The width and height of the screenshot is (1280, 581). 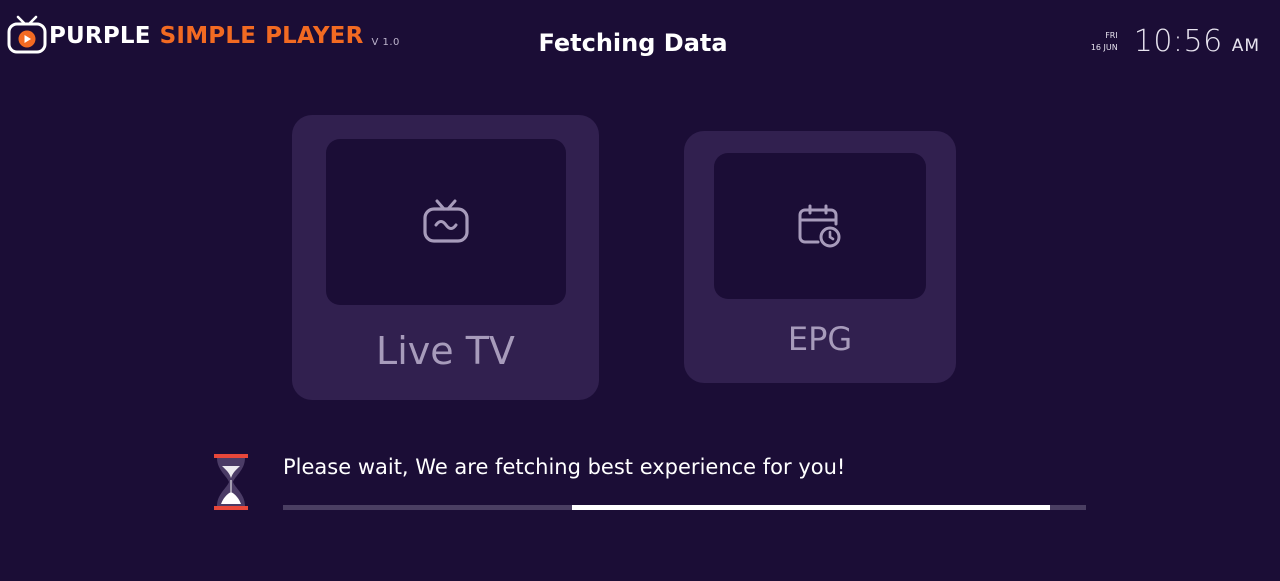 What do you see at coordinates (811, 507) in the screenshot?
I see `progress-bar-fill` at bounding box center [811, 507].